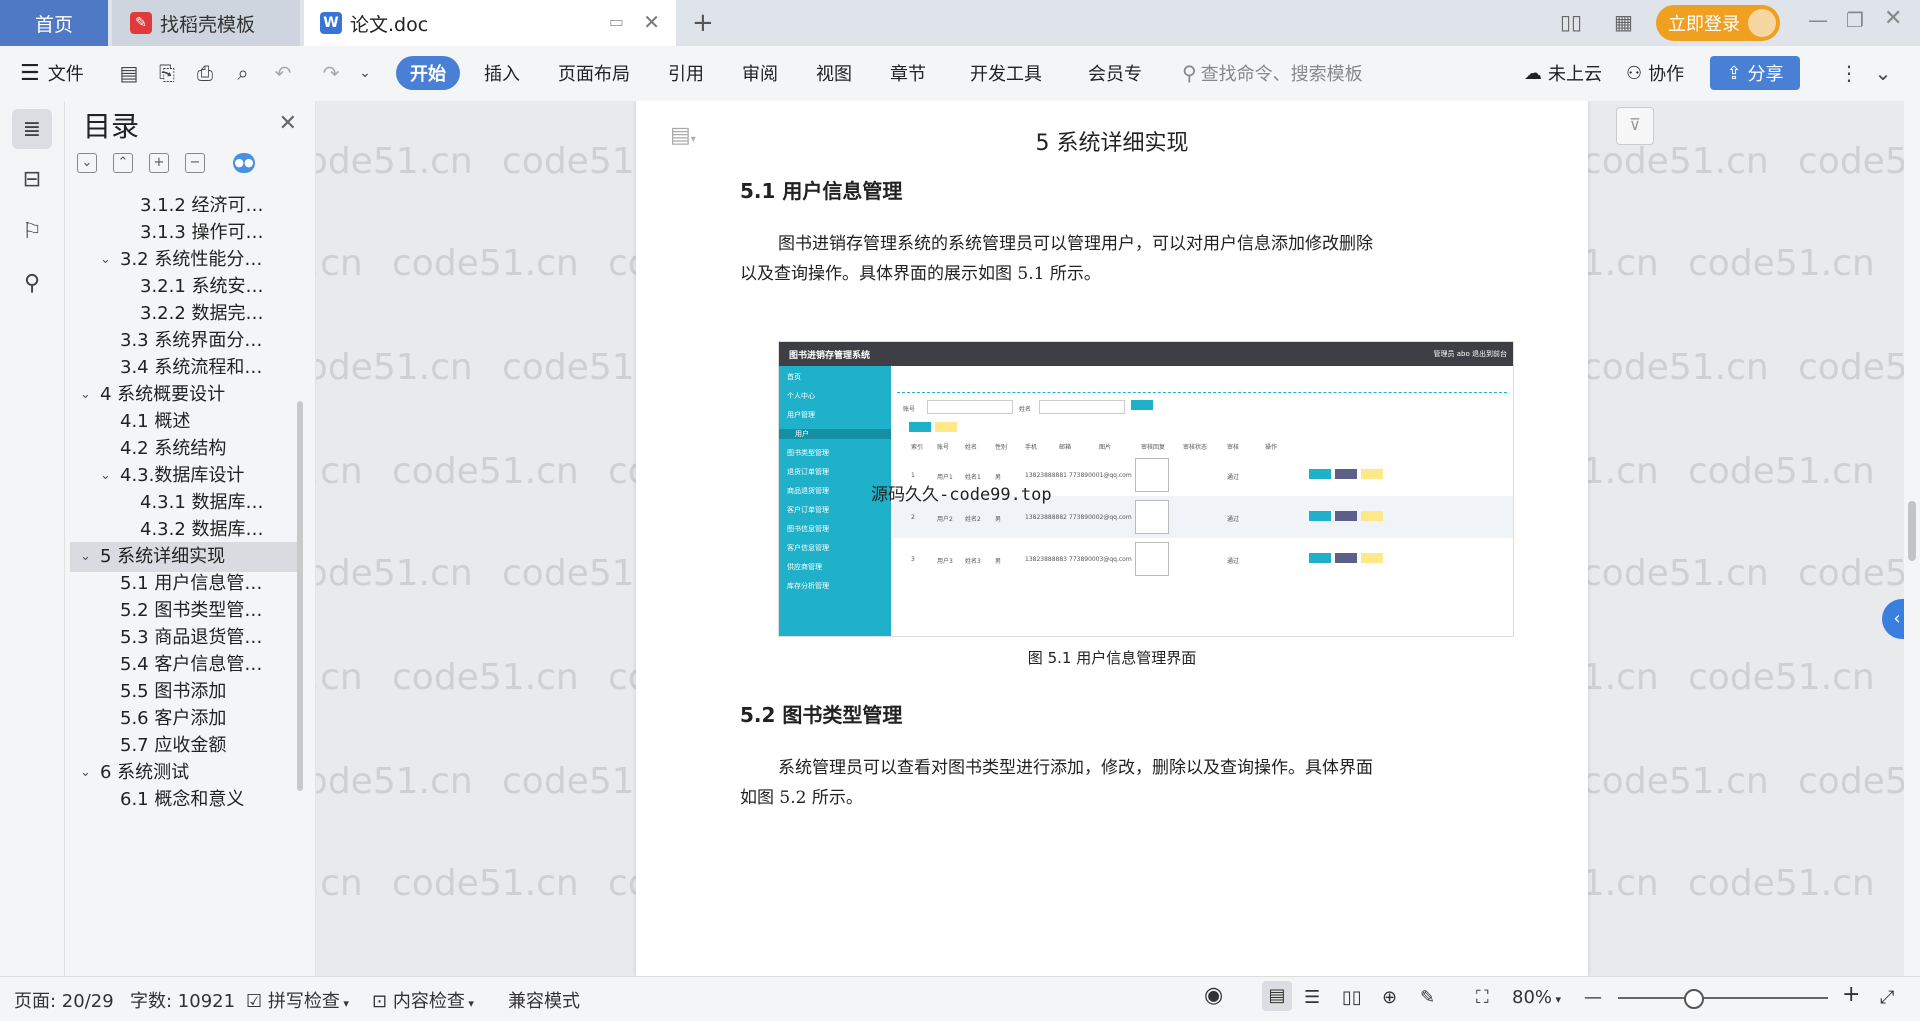 The height and width of the screenshot is (1021, 1920). I want to click on tab-devtools: 开发工具, so click(1006, 73).